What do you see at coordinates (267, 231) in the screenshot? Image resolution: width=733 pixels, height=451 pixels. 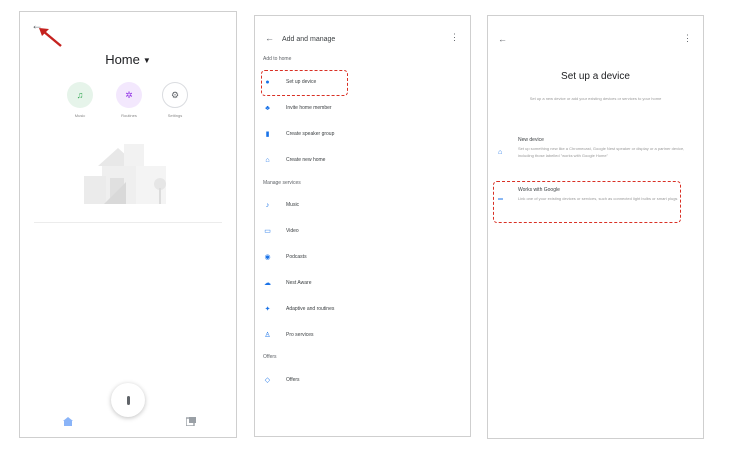 I see `video-icon: ▭` at bounding box center [267, 231].